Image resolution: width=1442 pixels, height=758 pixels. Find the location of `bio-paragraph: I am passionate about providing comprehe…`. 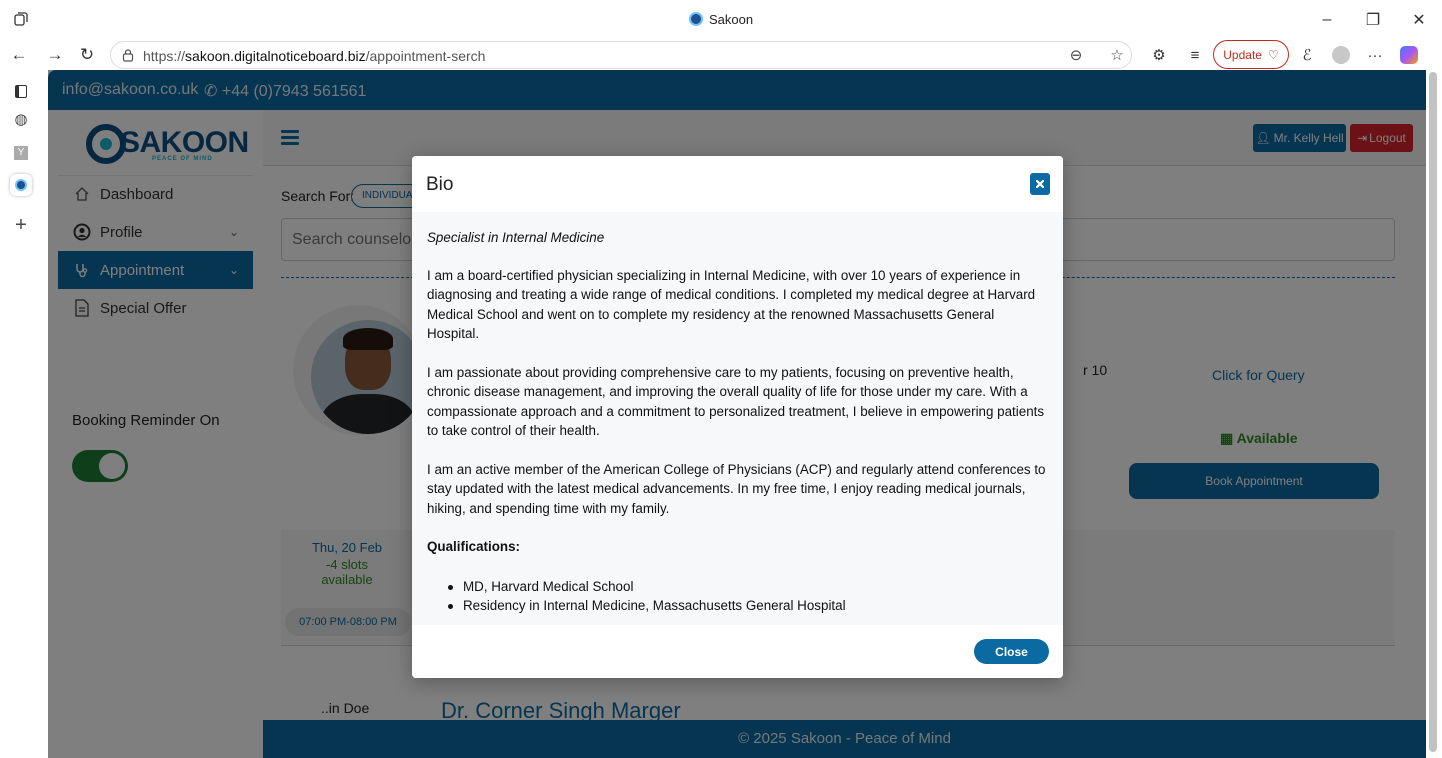

bio-paragraph: I am passionate about providing comprehe… is located at coordinates (736, 401).